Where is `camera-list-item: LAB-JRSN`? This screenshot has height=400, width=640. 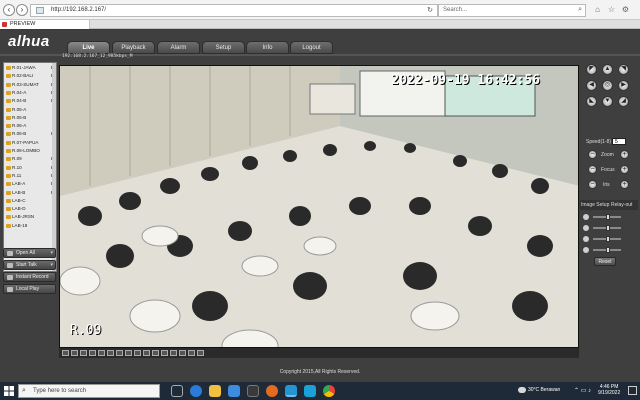
camera-list-item: LAB-JRSN is located at coordinates (31, 217).